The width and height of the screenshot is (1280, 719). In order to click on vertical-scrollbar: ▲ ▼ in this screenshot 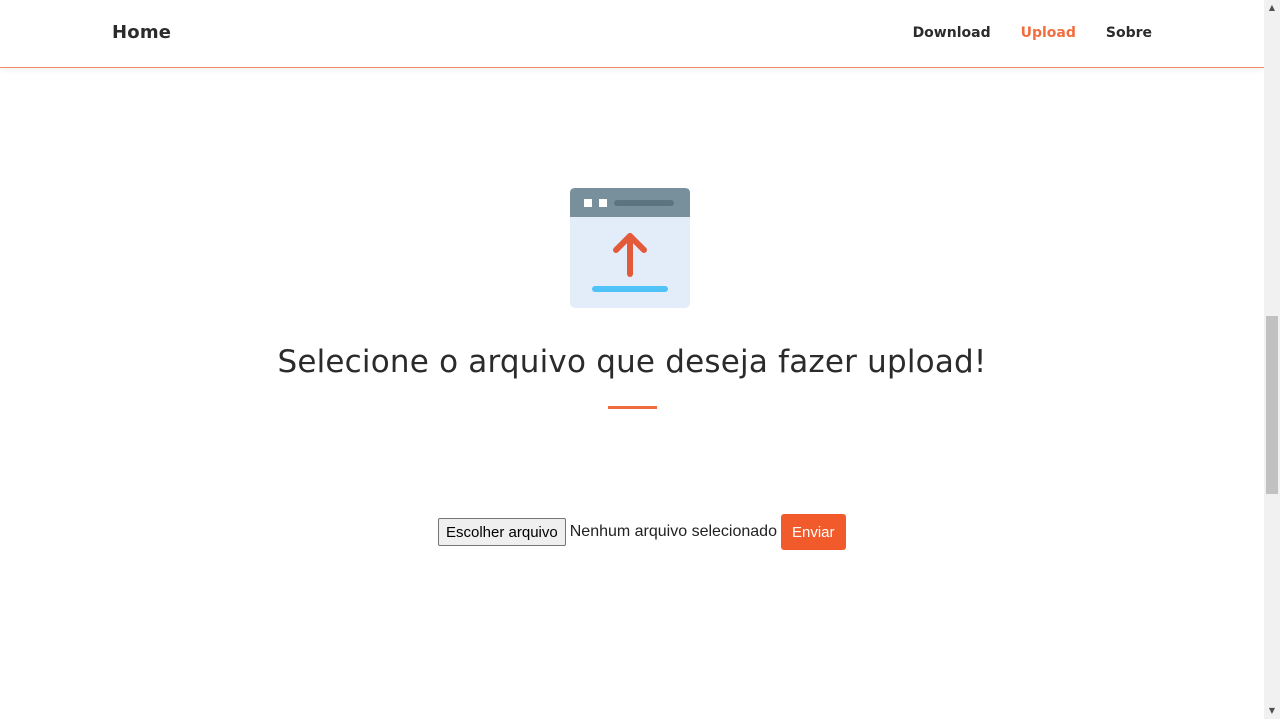, I will do `click(1272, 359)`.